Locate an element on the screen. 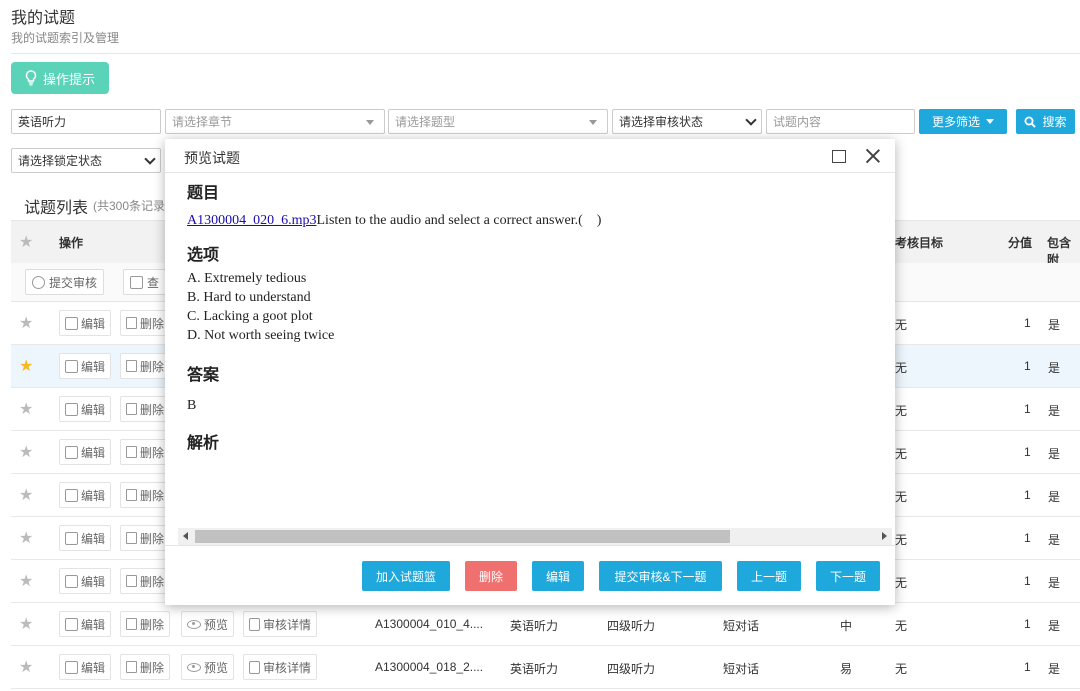  modal-header: 预览试题 is located at coordinates (530, 156).